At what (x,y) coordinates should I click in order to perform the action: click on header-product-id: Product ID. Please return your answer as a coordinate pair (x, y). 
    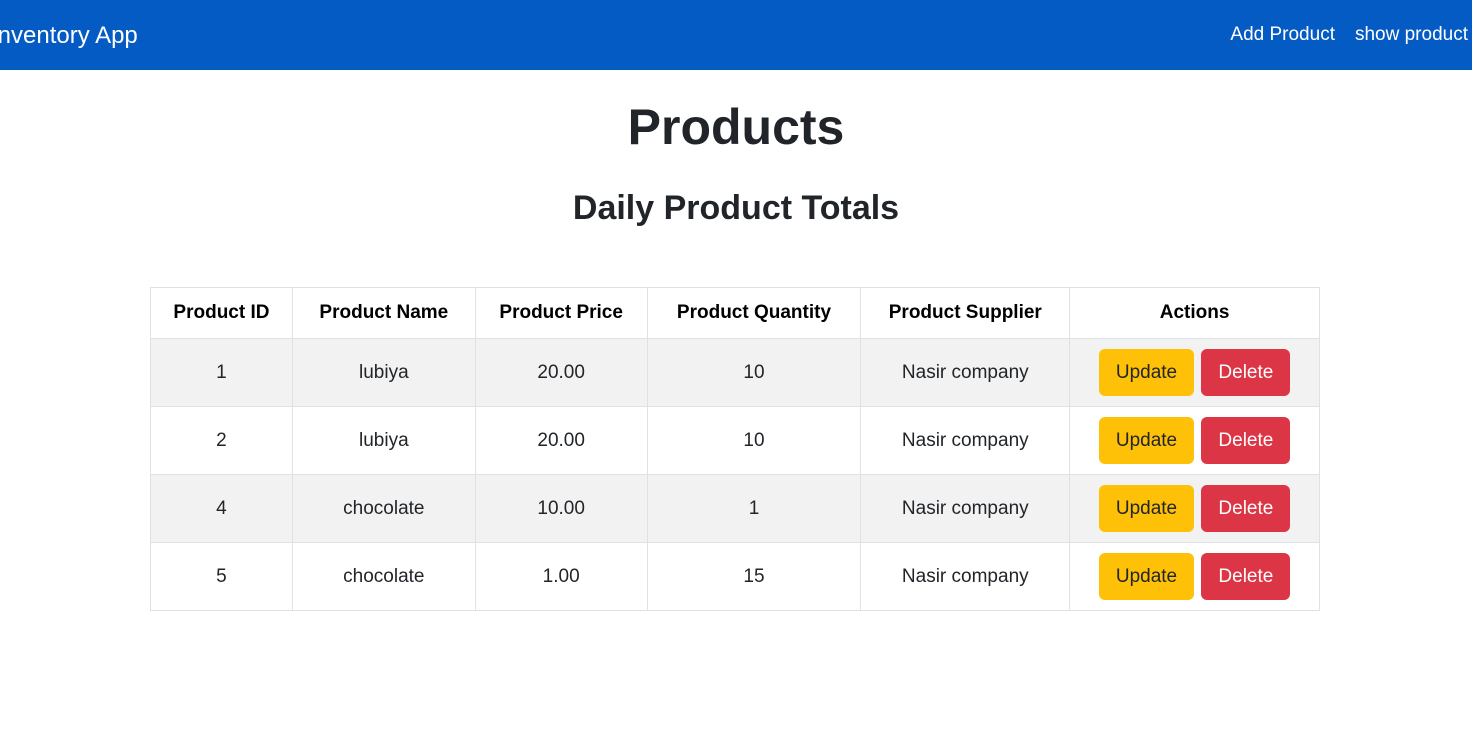
    Looking at the image, I should click on (221, 313).